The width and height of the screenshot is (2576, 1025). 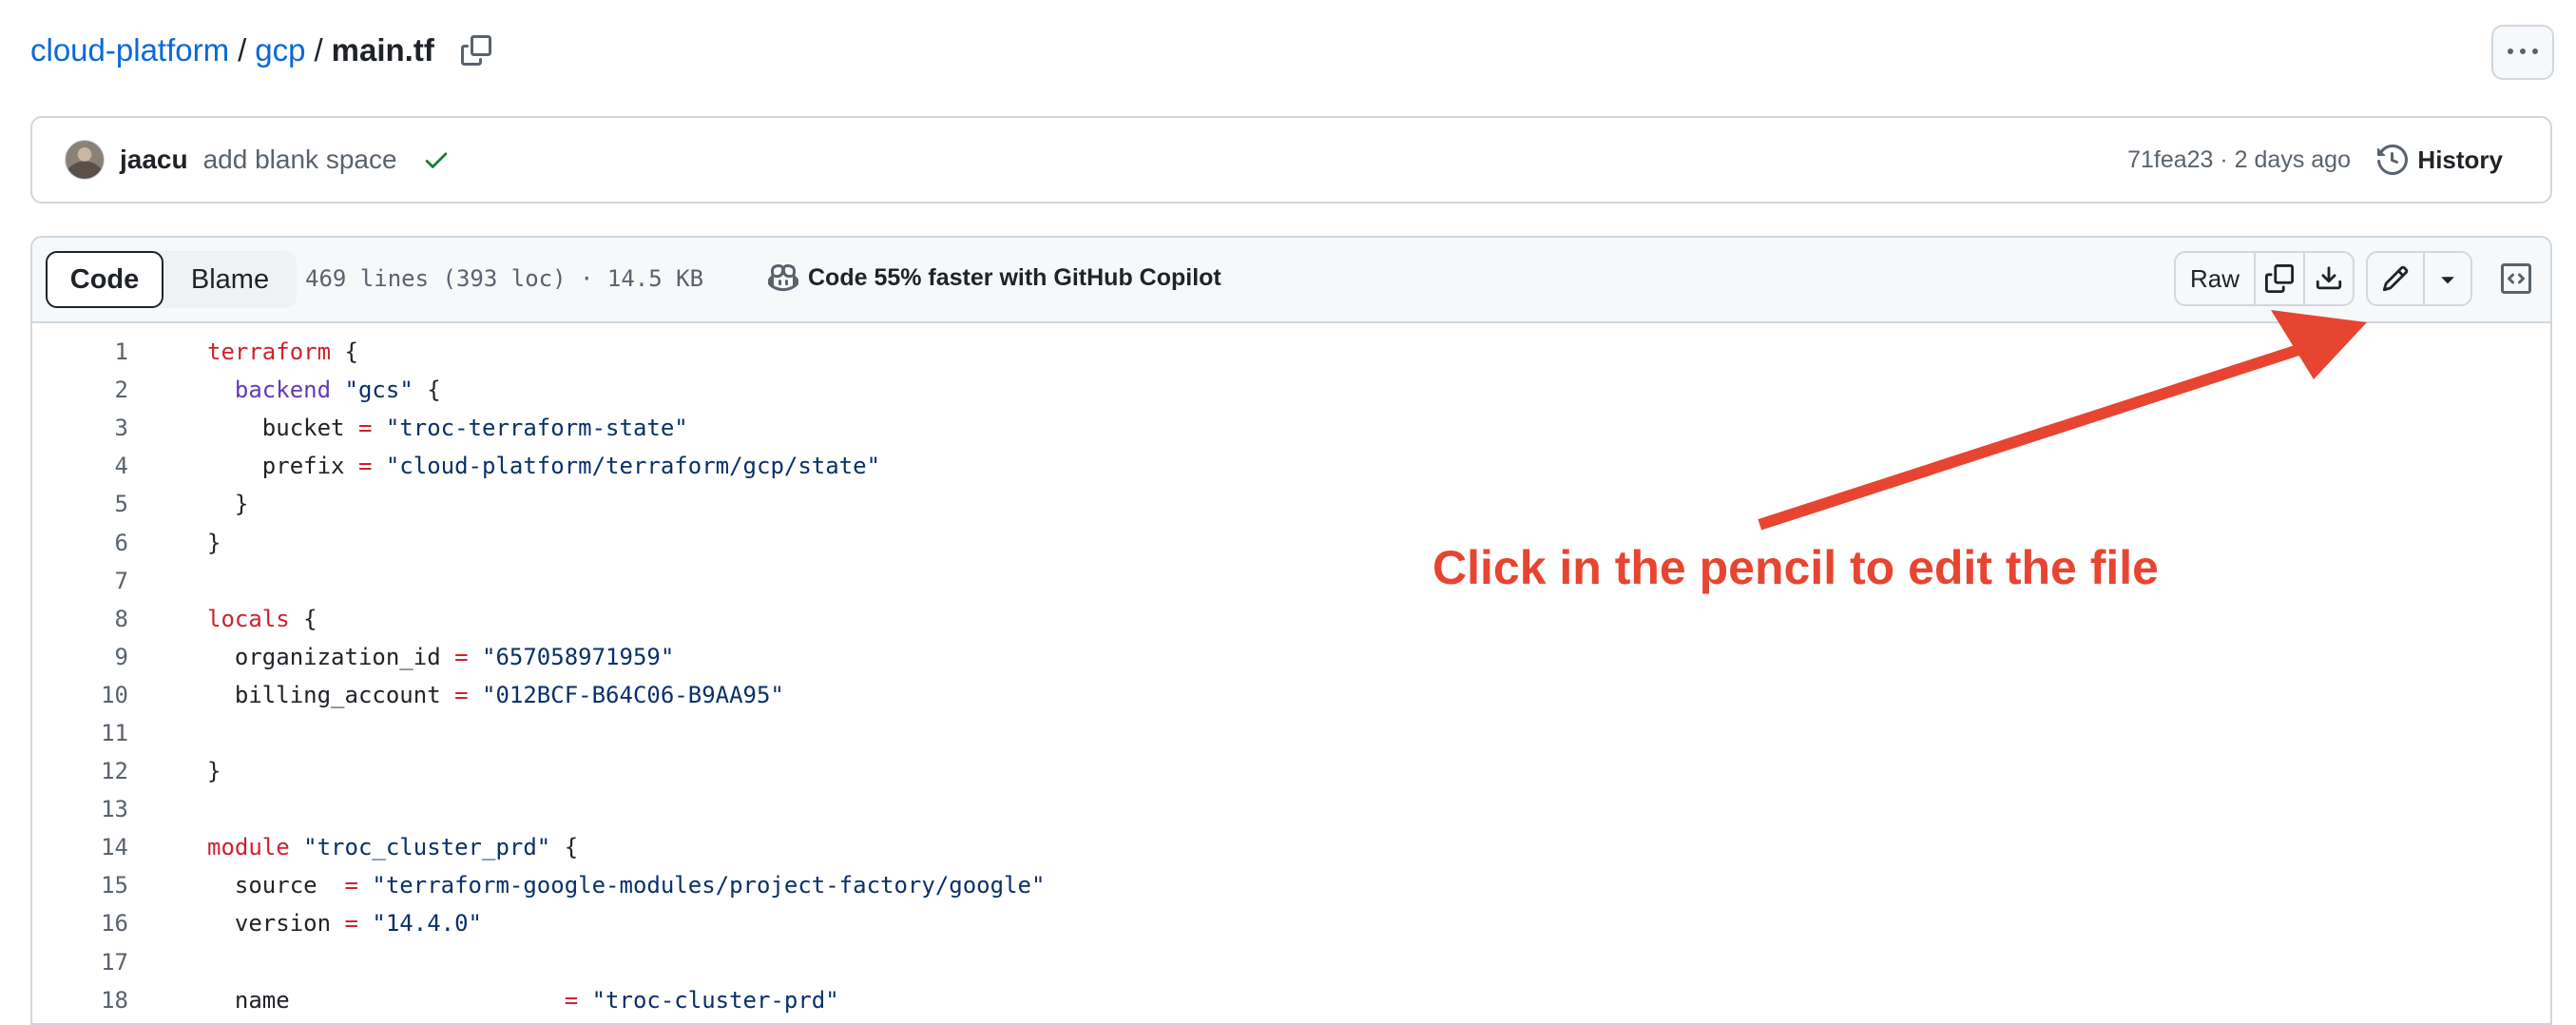 I want to click on annotation-arrow, so click(x=2062, y=420).